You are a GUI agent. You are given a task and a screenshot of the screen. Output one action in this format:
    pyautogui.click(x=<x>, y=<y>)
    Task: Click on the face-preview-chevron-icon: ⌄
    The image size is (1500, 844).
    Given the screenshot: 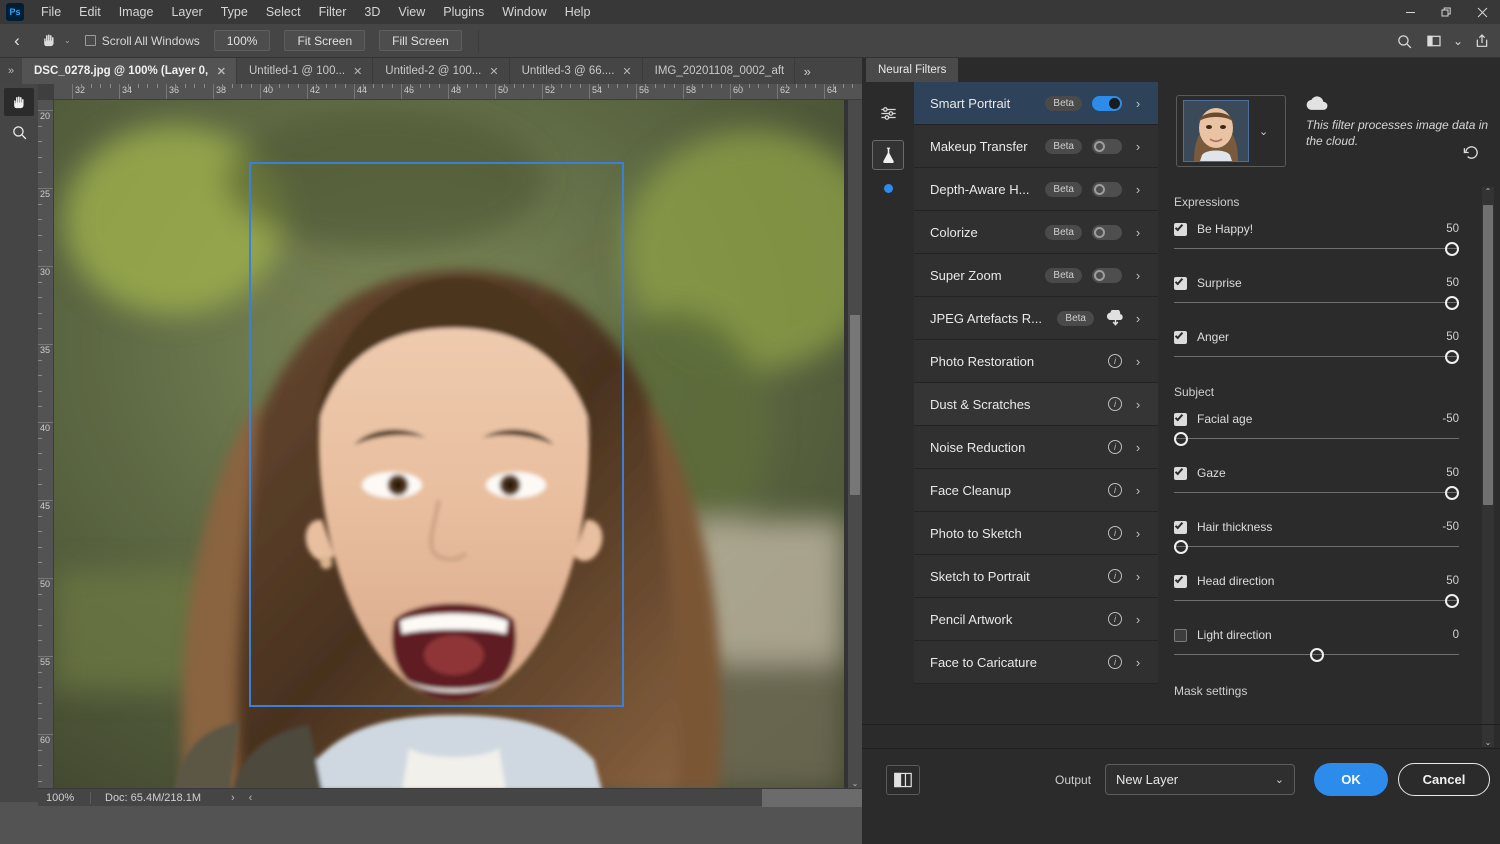 What is the action you would take?
    pyautogui.click(x=1263, y=131)
    